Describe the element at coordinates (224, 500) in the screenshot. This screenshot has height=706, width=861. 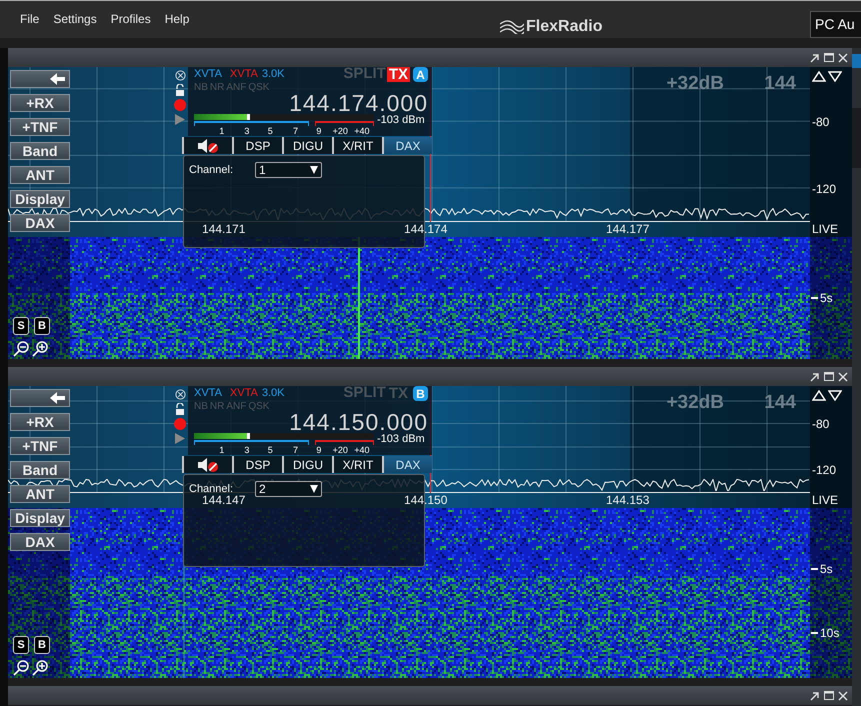
I see `frequency-tick-label: 144.147` at that location.